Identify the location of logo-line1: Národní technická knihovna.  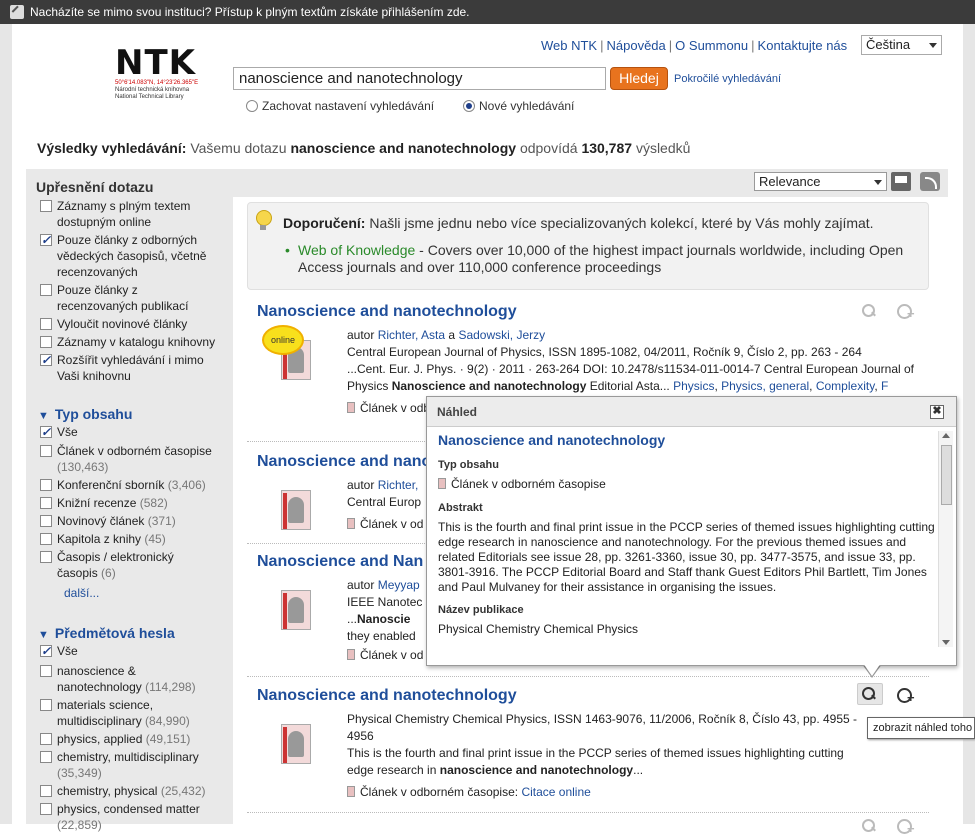
(152, 90).